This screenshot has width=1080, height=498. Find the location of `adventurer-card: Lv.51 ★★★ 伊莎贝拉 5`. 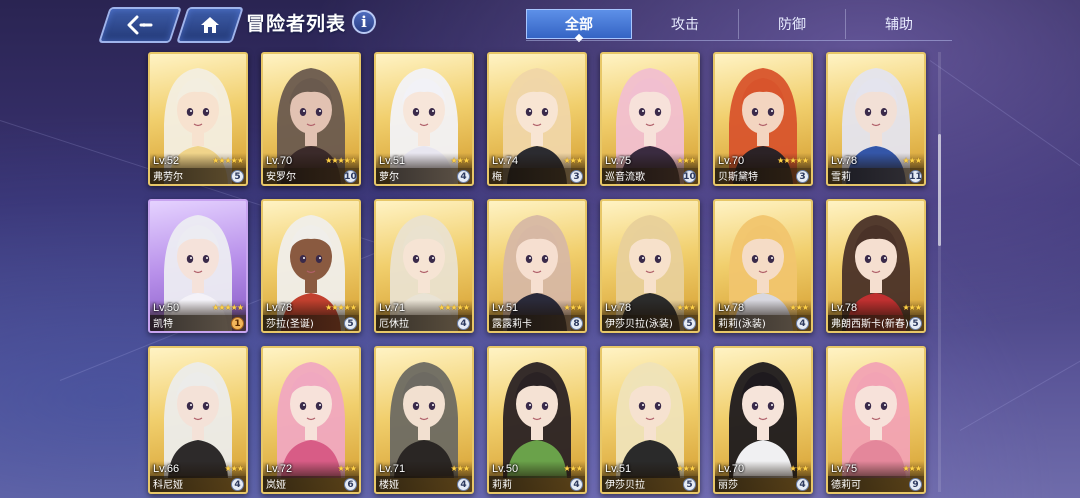

adventurer-card: Lv.51 ★★★ 伊莎贝拉 5 is located at coordinates (650, 420).